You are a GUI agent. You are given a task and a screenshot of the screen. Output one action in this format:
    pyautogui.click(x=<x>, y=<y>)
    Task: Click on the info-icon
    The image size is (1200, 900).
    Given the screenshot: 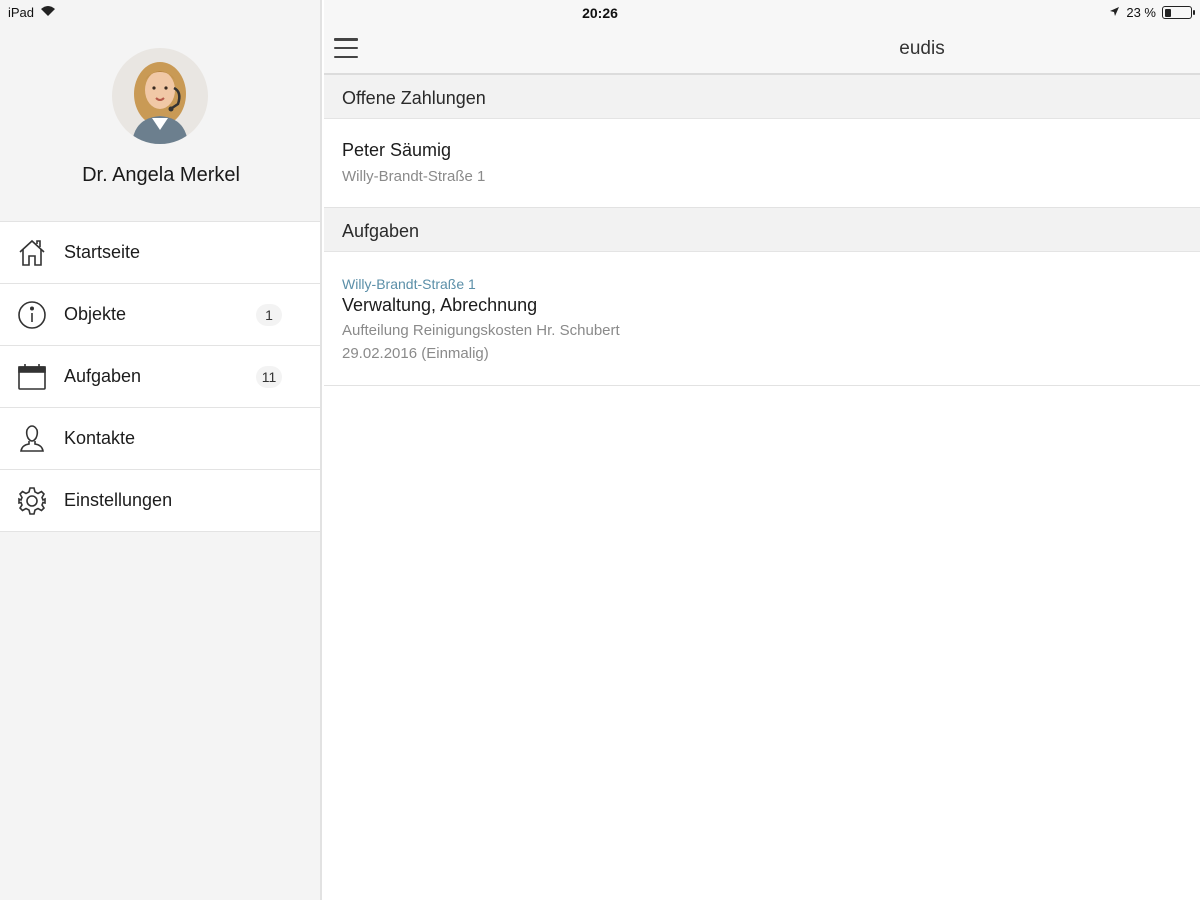 What is the action you would take?
    pyautogui.click(x=32, y=315)
    